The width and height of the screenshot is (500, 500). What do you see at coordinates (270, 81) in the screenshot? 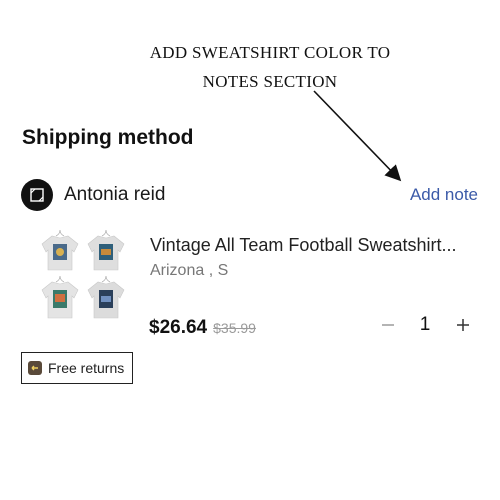
I see `annotation-line-2: NOTES SECTION` at bounding box center [270, 81].